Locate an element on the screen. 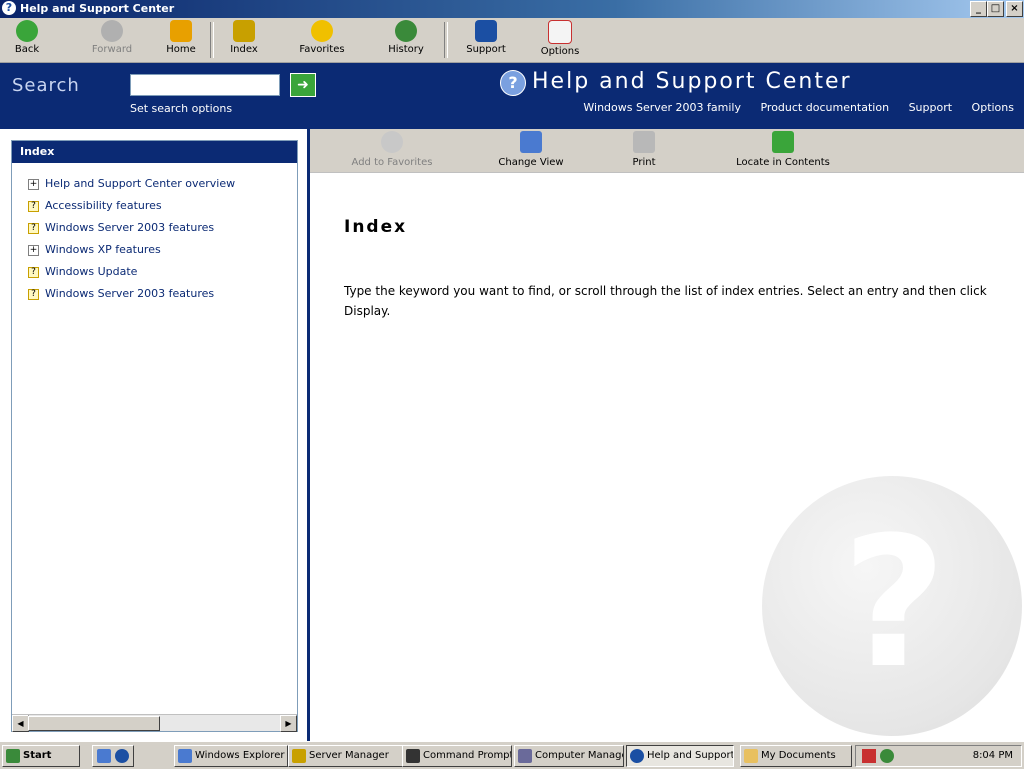  favorites-button: Favorites is located at coordinates (322, 40).